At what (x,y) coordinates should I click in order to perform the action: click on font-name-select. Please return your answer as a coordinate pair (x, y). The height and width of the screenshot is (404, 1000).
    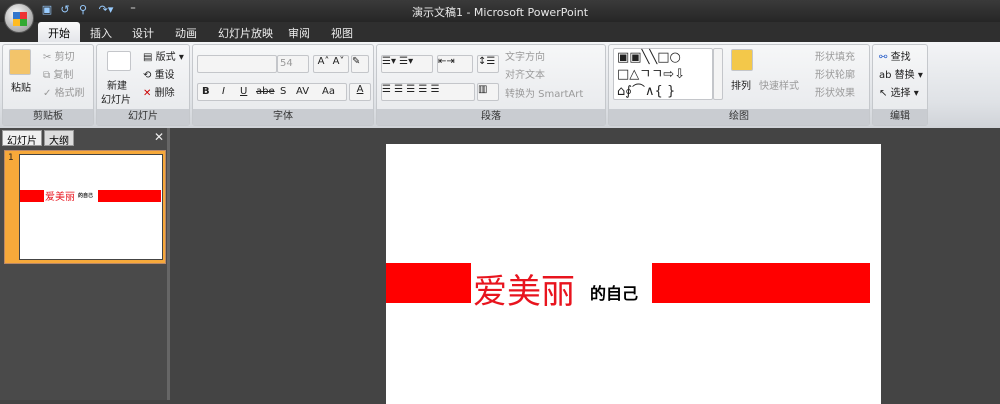
    Looking at the image, I should click on (237, 64).